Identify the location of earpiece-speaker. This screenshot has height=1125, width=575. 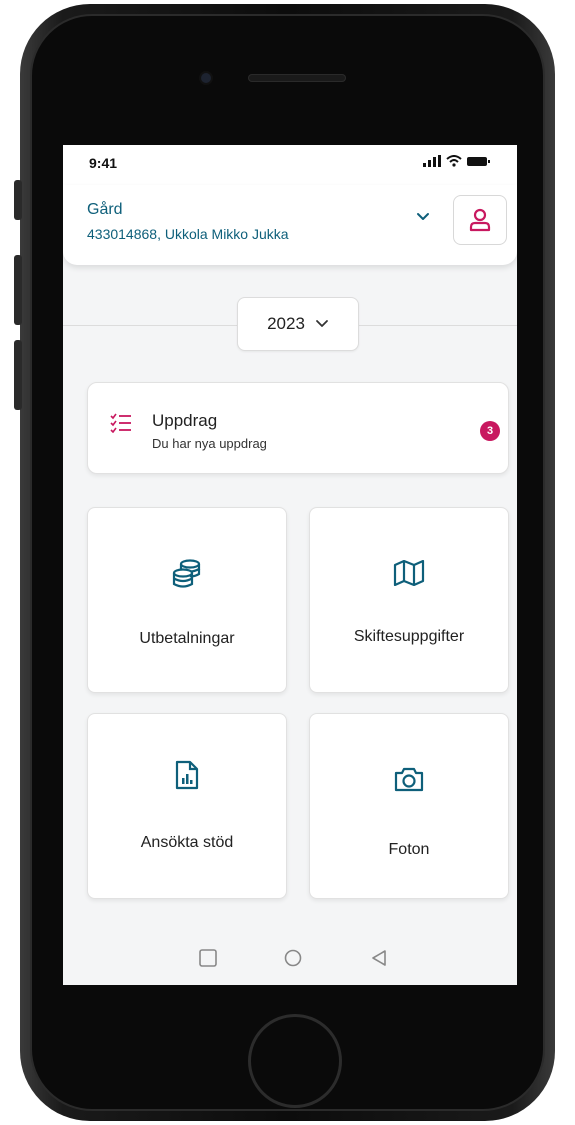
(297, 78).